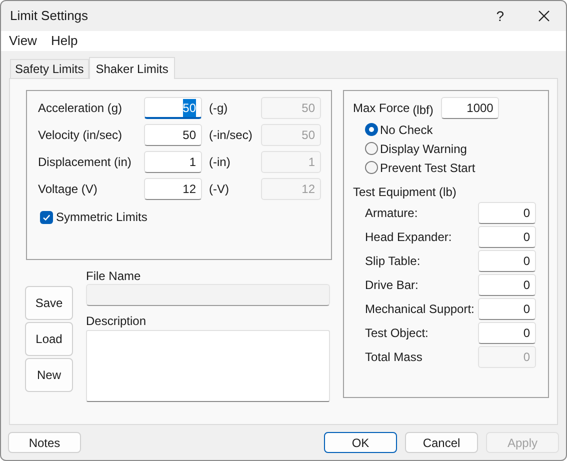 Image resolution: width=567 pixels, height=461 pixels. Describe the element at coordinates (132, 68) in the screenshot. I see `tab: Shaker Limits` at that location.